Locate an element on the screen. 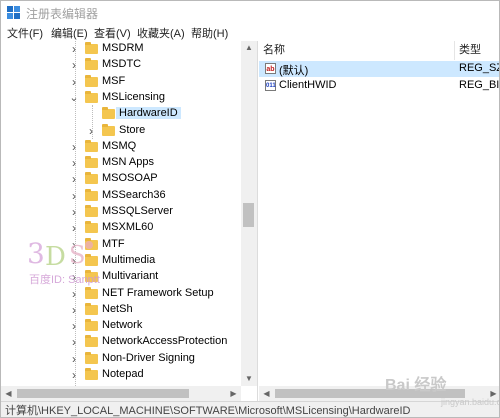 The height and width of the screenshot is (418, 500). column-header-name: 名称 is located at coordinates (357, 50).